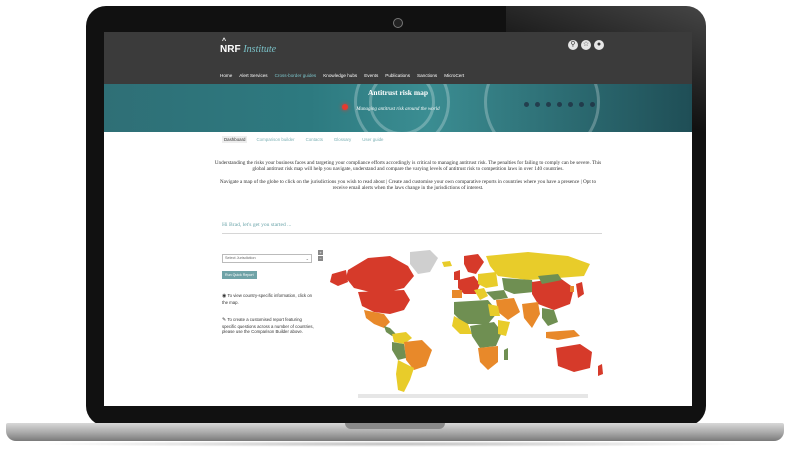  I want to click on country-turkey, so click(497, 295).